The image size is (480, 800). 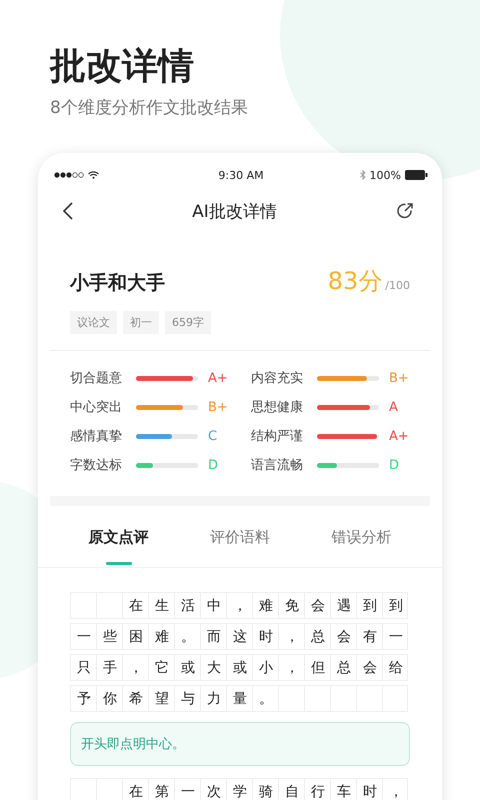 What do you see at coordinates (277, 436) in the screenshot?
I see `dimension-label: 结构严谨` at bounding box center [277, 436].